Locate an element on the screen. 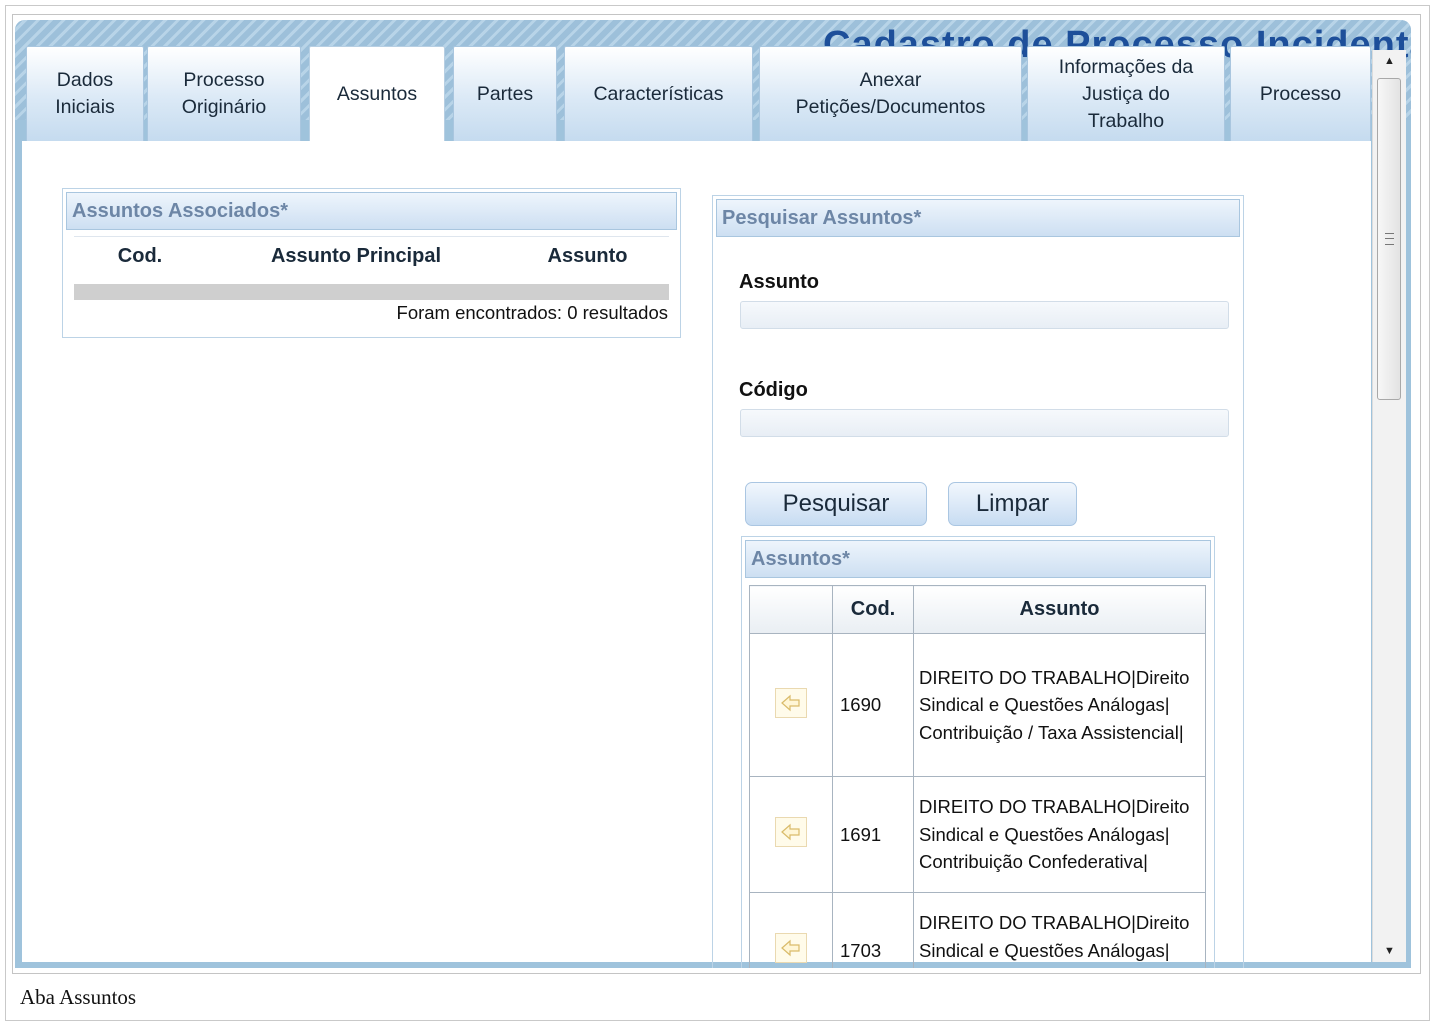 The width and height of the screenshot is (1437, 1026). grip-icon is located at coordinates (1389, 239).